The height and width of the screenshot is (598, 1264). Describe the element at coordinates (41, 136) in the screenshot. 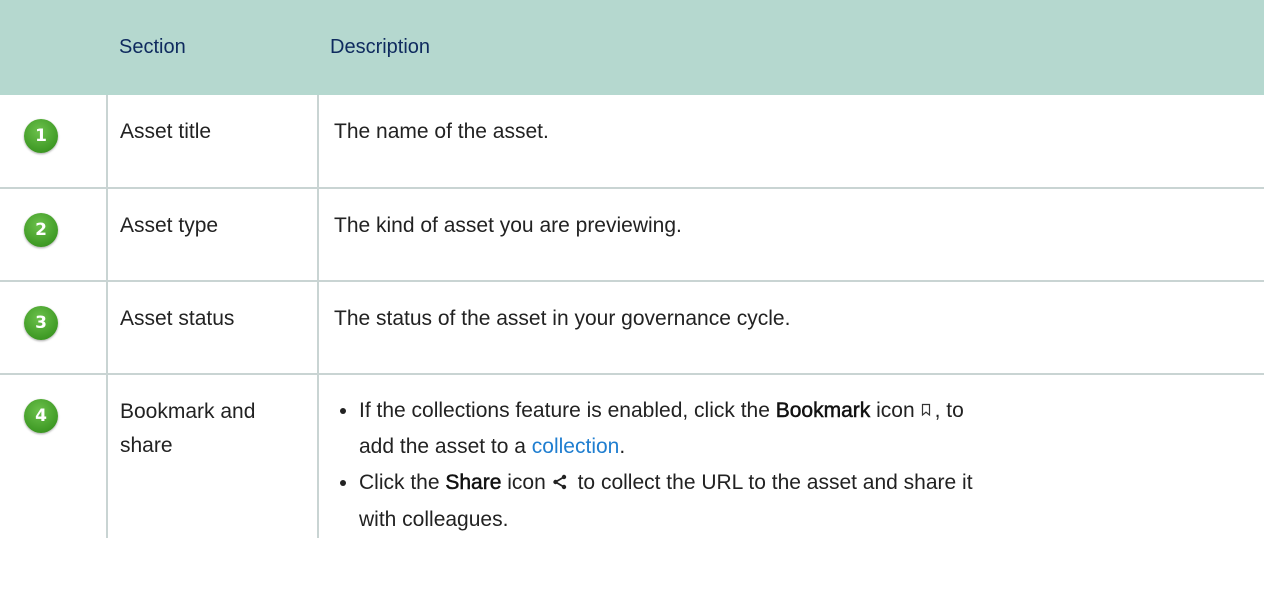

I see `number-badge: 1` at that location.